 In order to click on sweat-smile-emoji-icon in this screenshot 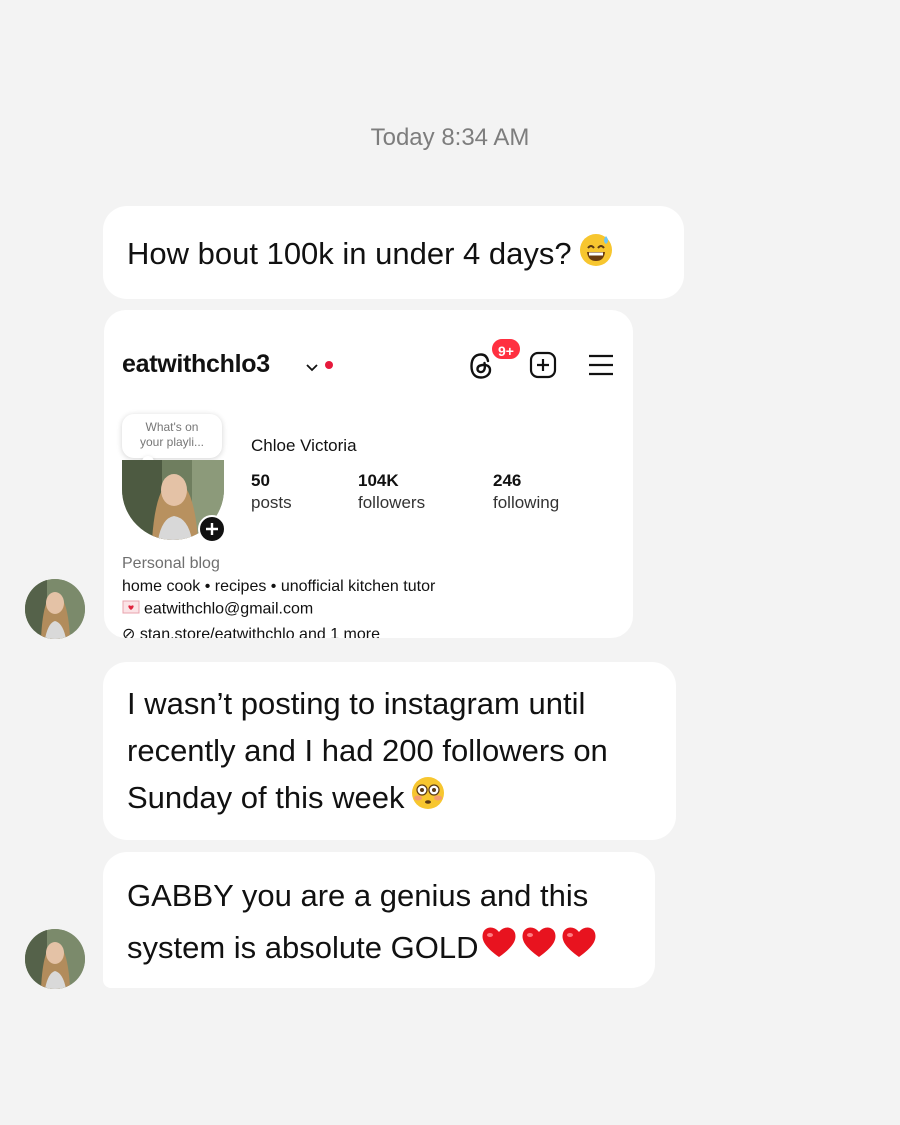, I will do `click(596, 256)`.